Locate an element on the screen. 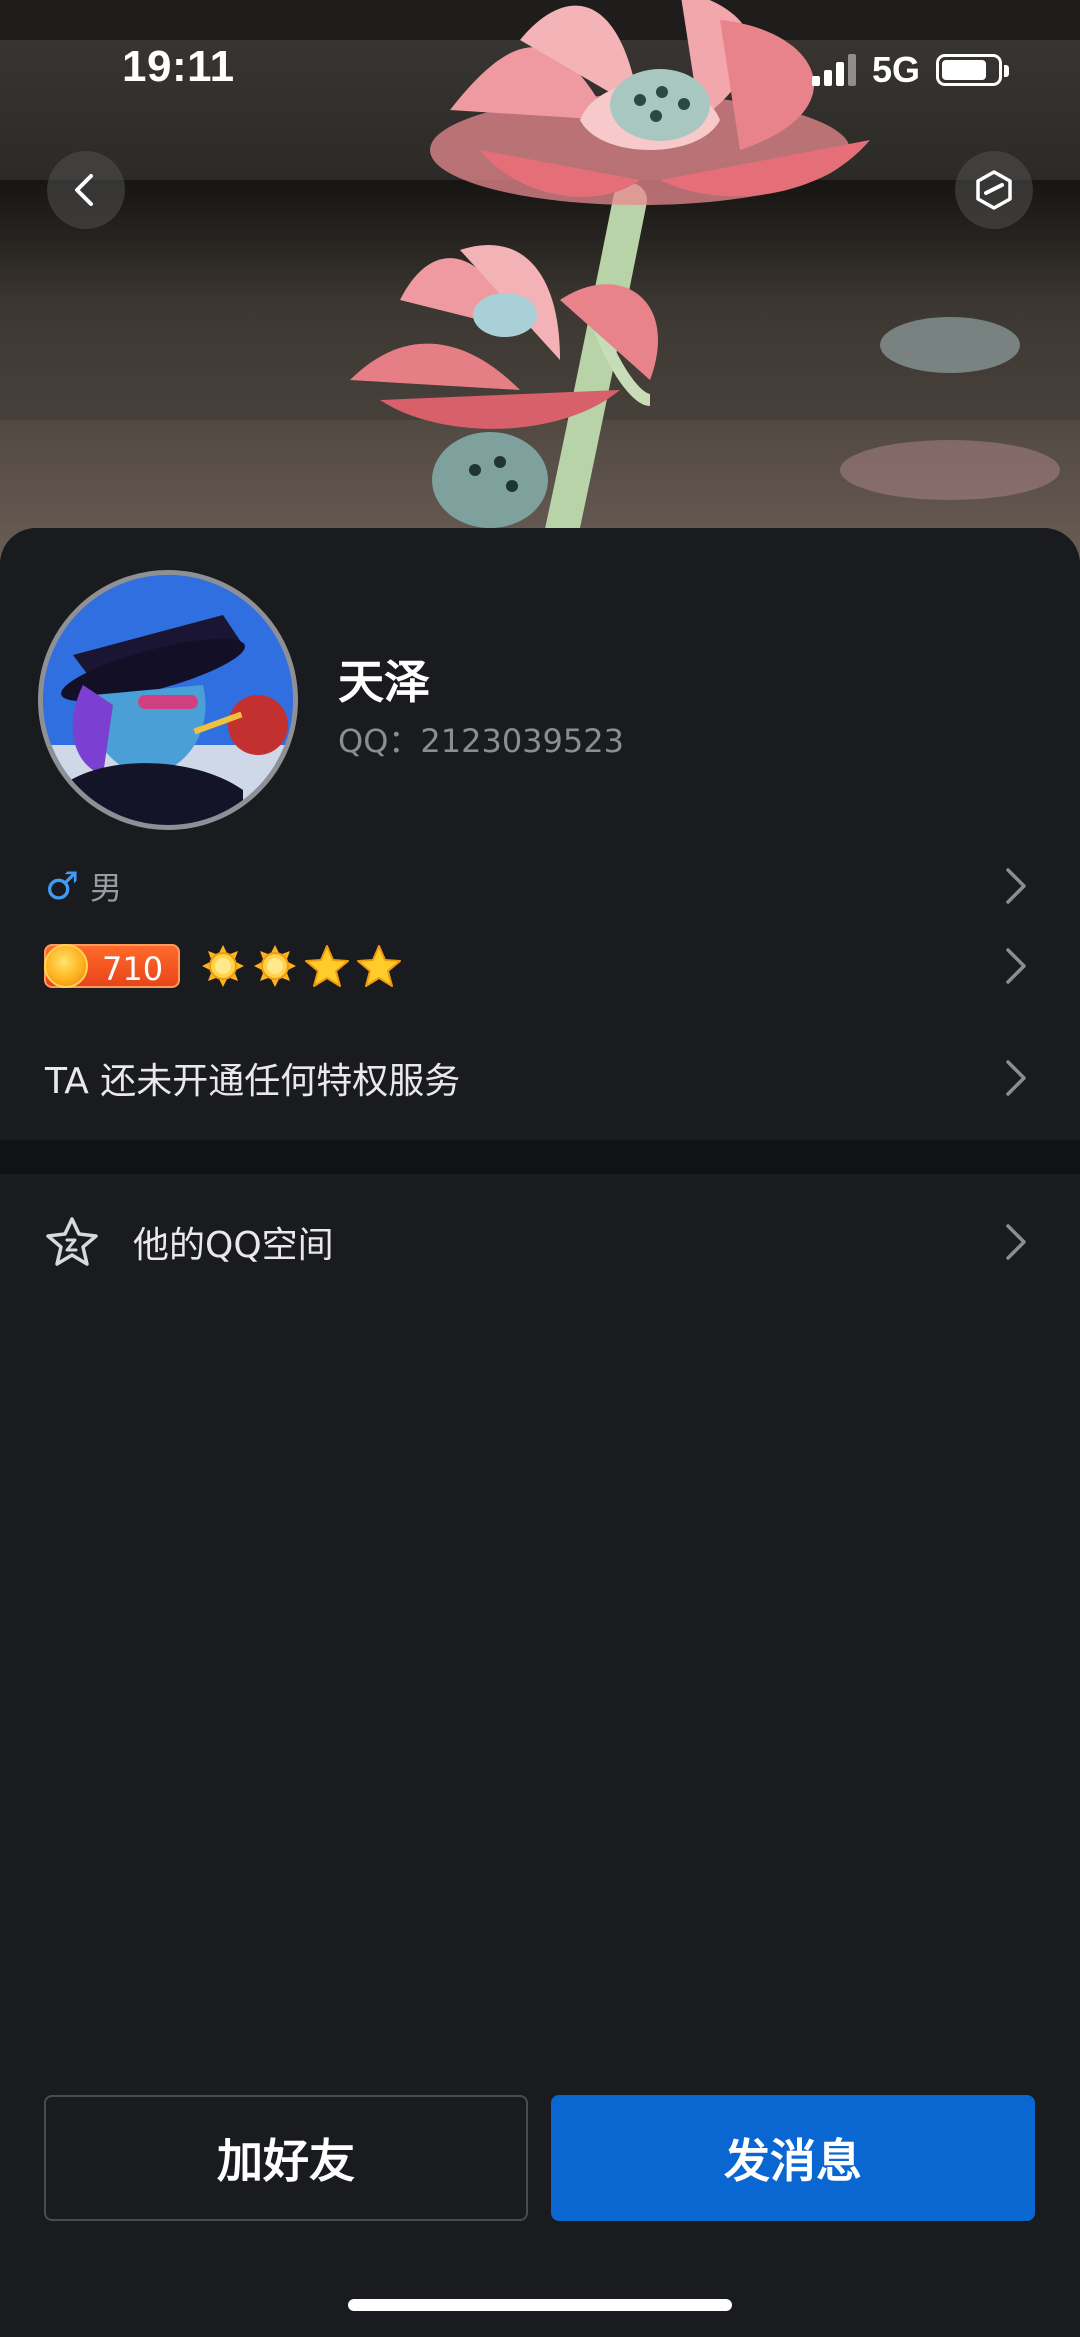 This screenshot has height=2337, width=1080. qzone-label: 他的QQ空间 is located at coordinates (233, 1245).